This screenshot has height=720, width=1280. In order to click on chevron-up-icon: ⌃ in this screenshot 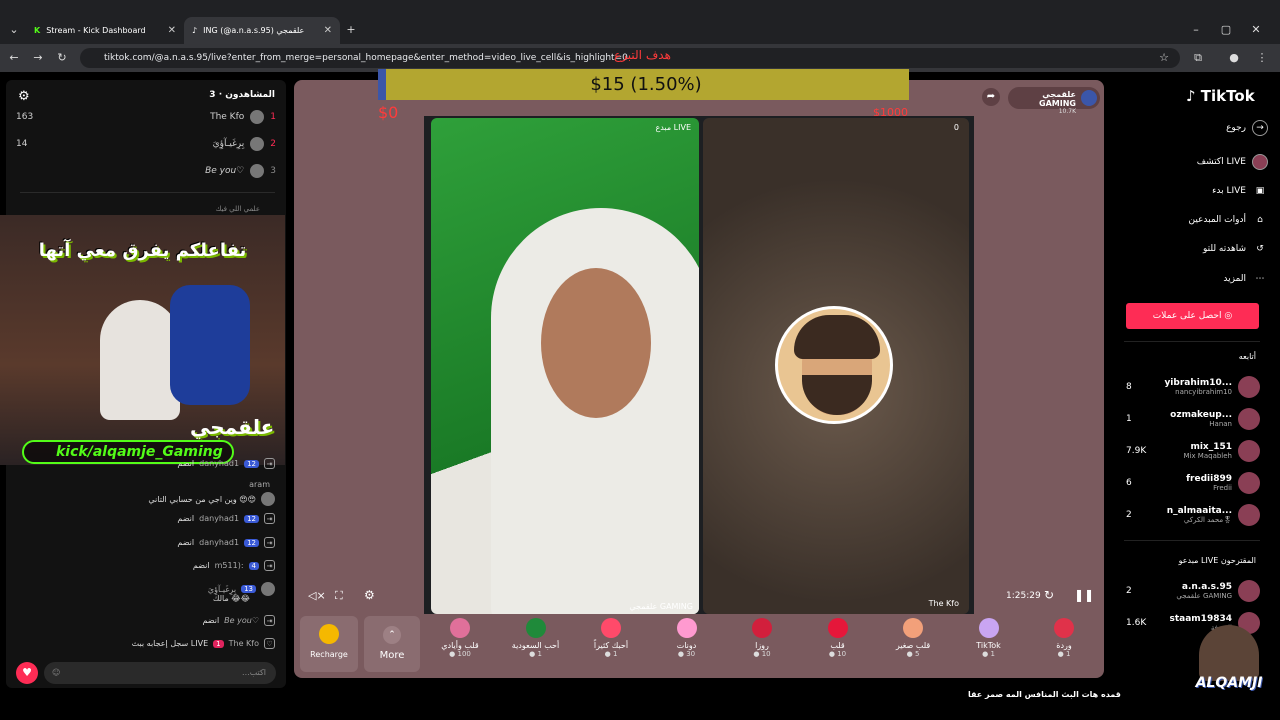, I will do `click(392, 635)`.